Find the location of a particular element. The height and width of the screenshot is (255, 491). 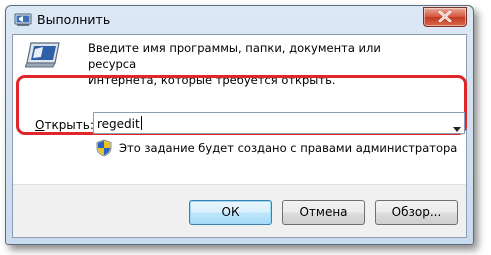

ok-button: ОК is located at coordinates (230, 212).